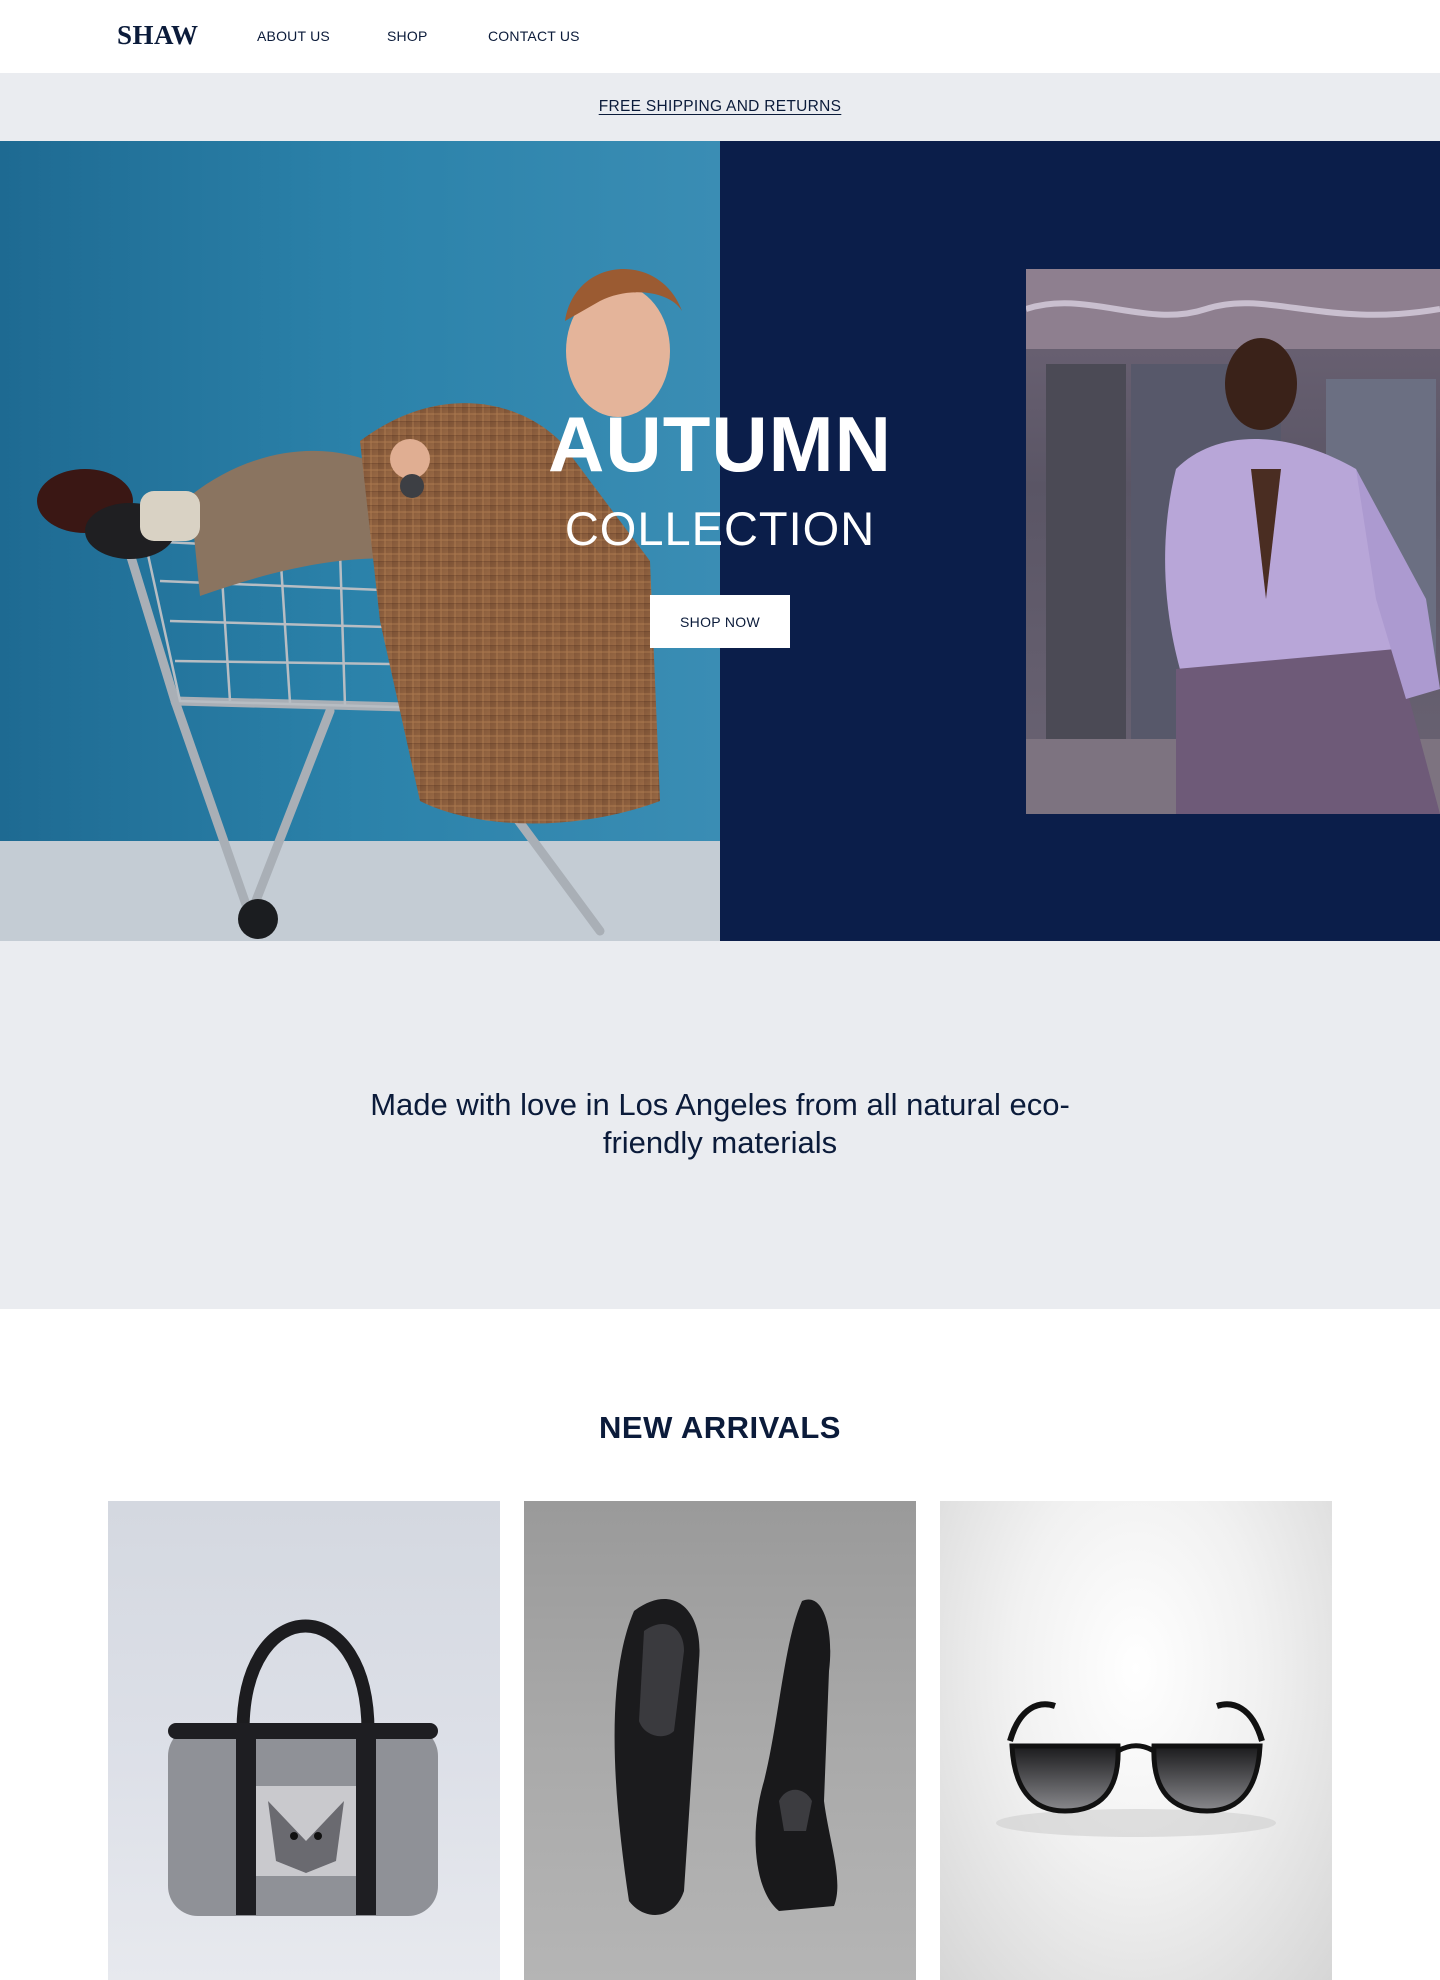 This screenshot has width=1440, height=1980. I want to click on product-card-sunglasses, so click(1136, 1740).